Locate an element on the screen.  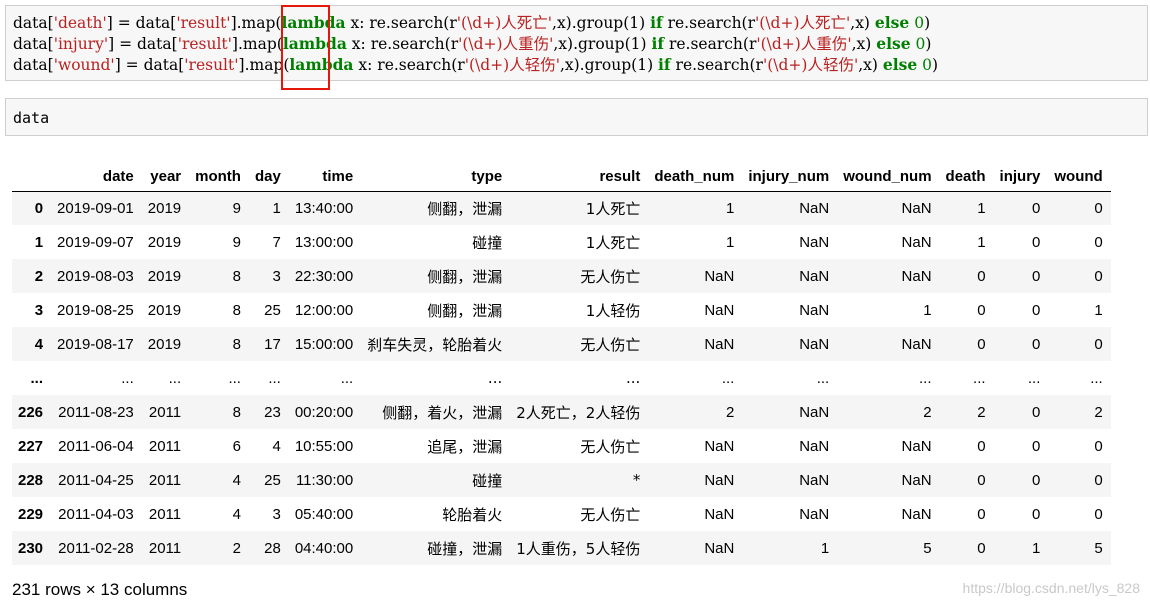
row-index: 229 is located at coordinates (31, 514).